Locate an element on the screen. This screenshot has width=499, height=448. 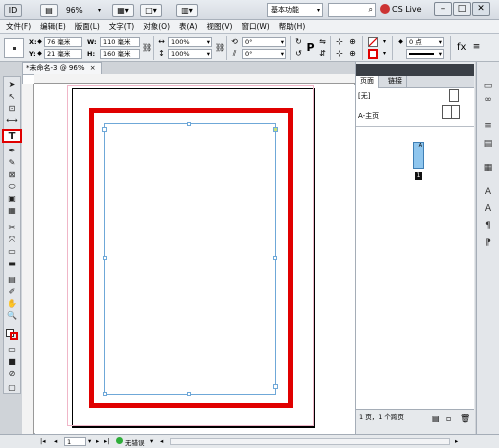
menu-table: 表(A) is located at coordinates (188, 26).